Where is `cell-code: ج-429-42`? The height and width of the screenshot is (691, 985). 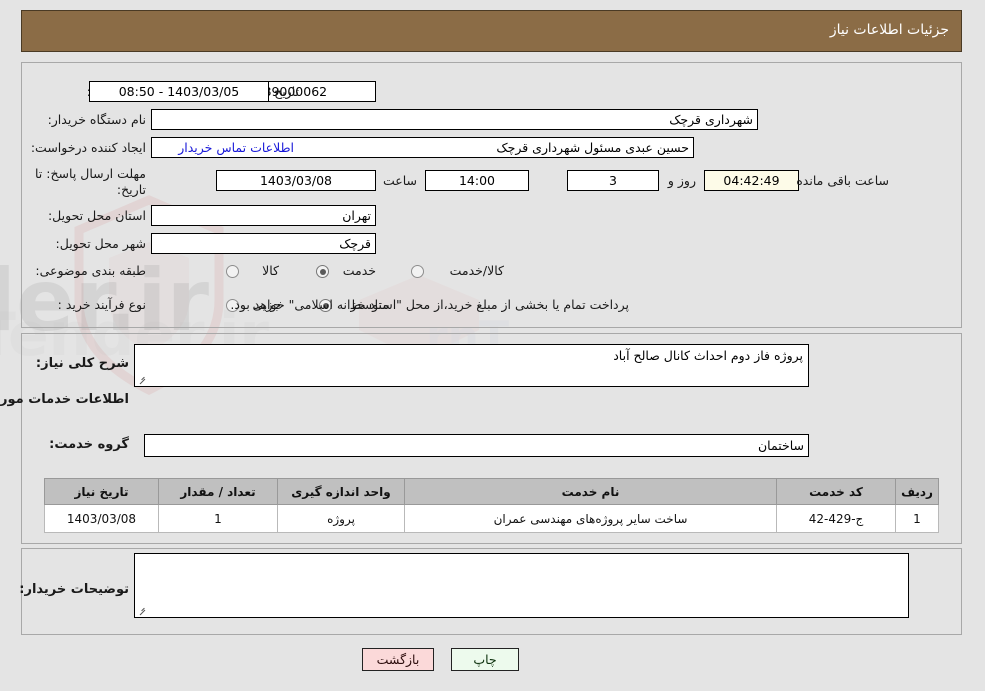
cell-code: ج-429-42 is located at coordinates (837, 518).